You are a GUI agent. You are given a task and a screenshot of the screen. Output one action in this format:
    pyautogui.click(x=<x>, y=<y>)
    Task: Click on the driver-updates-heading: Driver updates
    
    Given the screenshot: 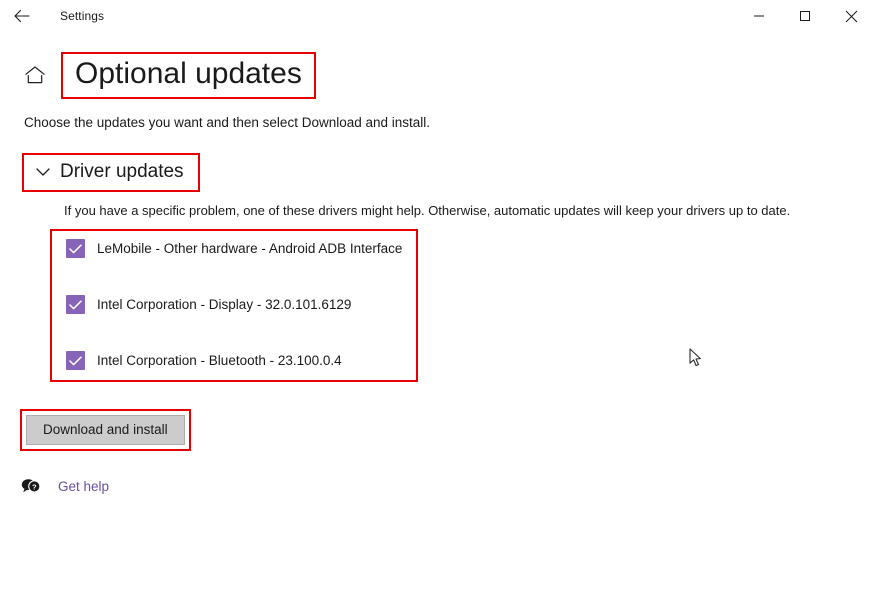 What is the action you would take?
    pyautogui.click(x=122, y=172)
    